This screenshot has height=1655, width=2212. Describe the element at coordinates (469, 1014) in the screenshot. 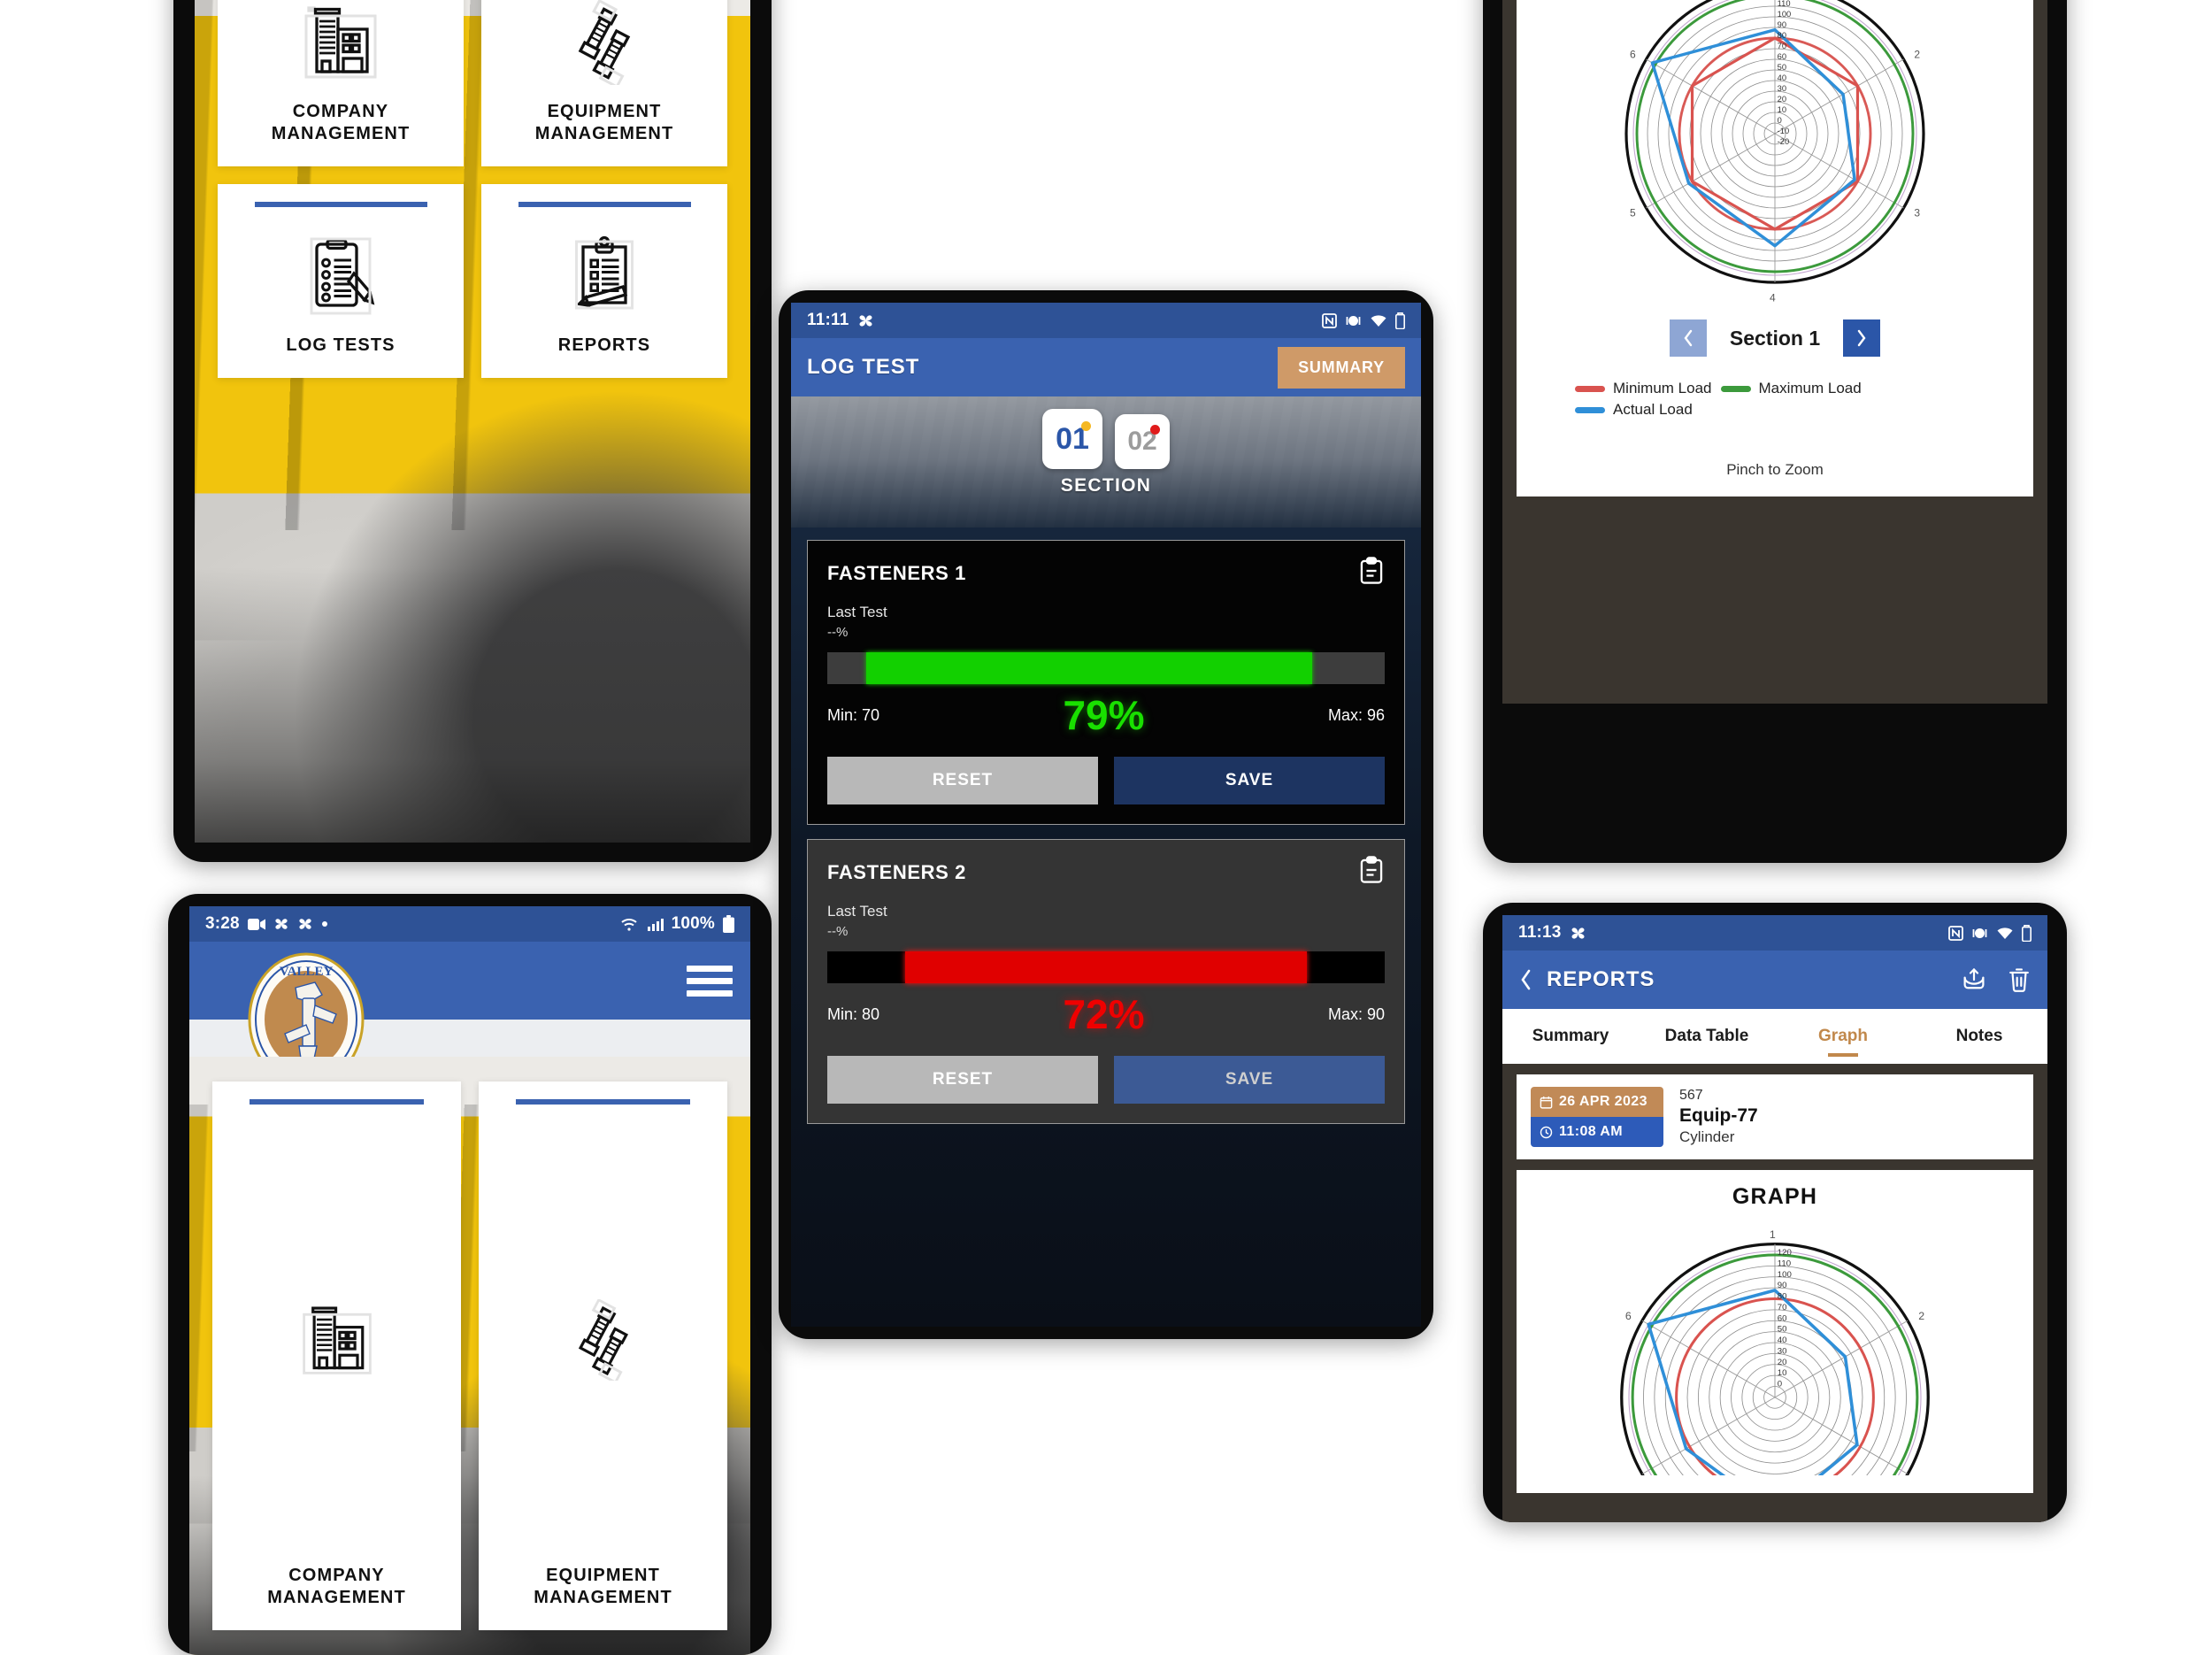

I see `app-bar: VALLEY 1974 FORGE` at that location.